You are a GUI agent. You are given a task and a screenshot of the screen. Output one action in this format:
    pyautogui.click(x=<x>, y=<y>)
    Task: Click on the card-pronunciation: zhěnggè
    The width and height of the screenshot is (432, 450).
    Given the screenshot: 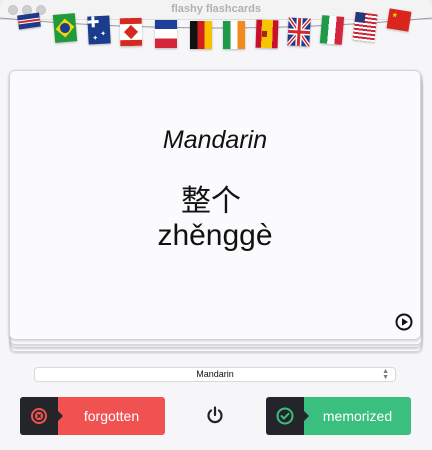 What is the action you would take?
    pyautogui.click(x=215, y=235)
    